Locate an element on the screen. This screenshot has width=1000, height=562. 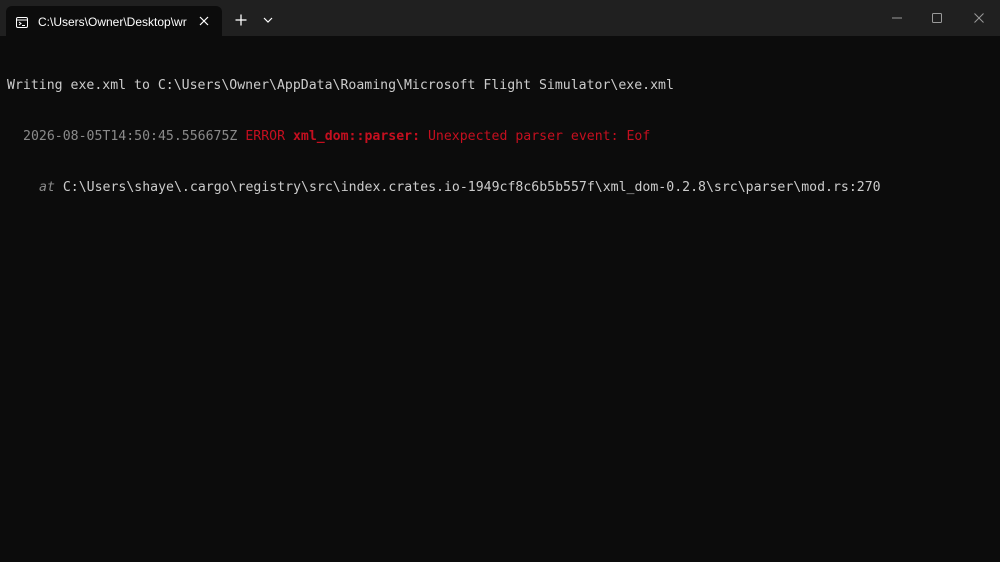
terminal-icon is located at coordinates (22, 21).